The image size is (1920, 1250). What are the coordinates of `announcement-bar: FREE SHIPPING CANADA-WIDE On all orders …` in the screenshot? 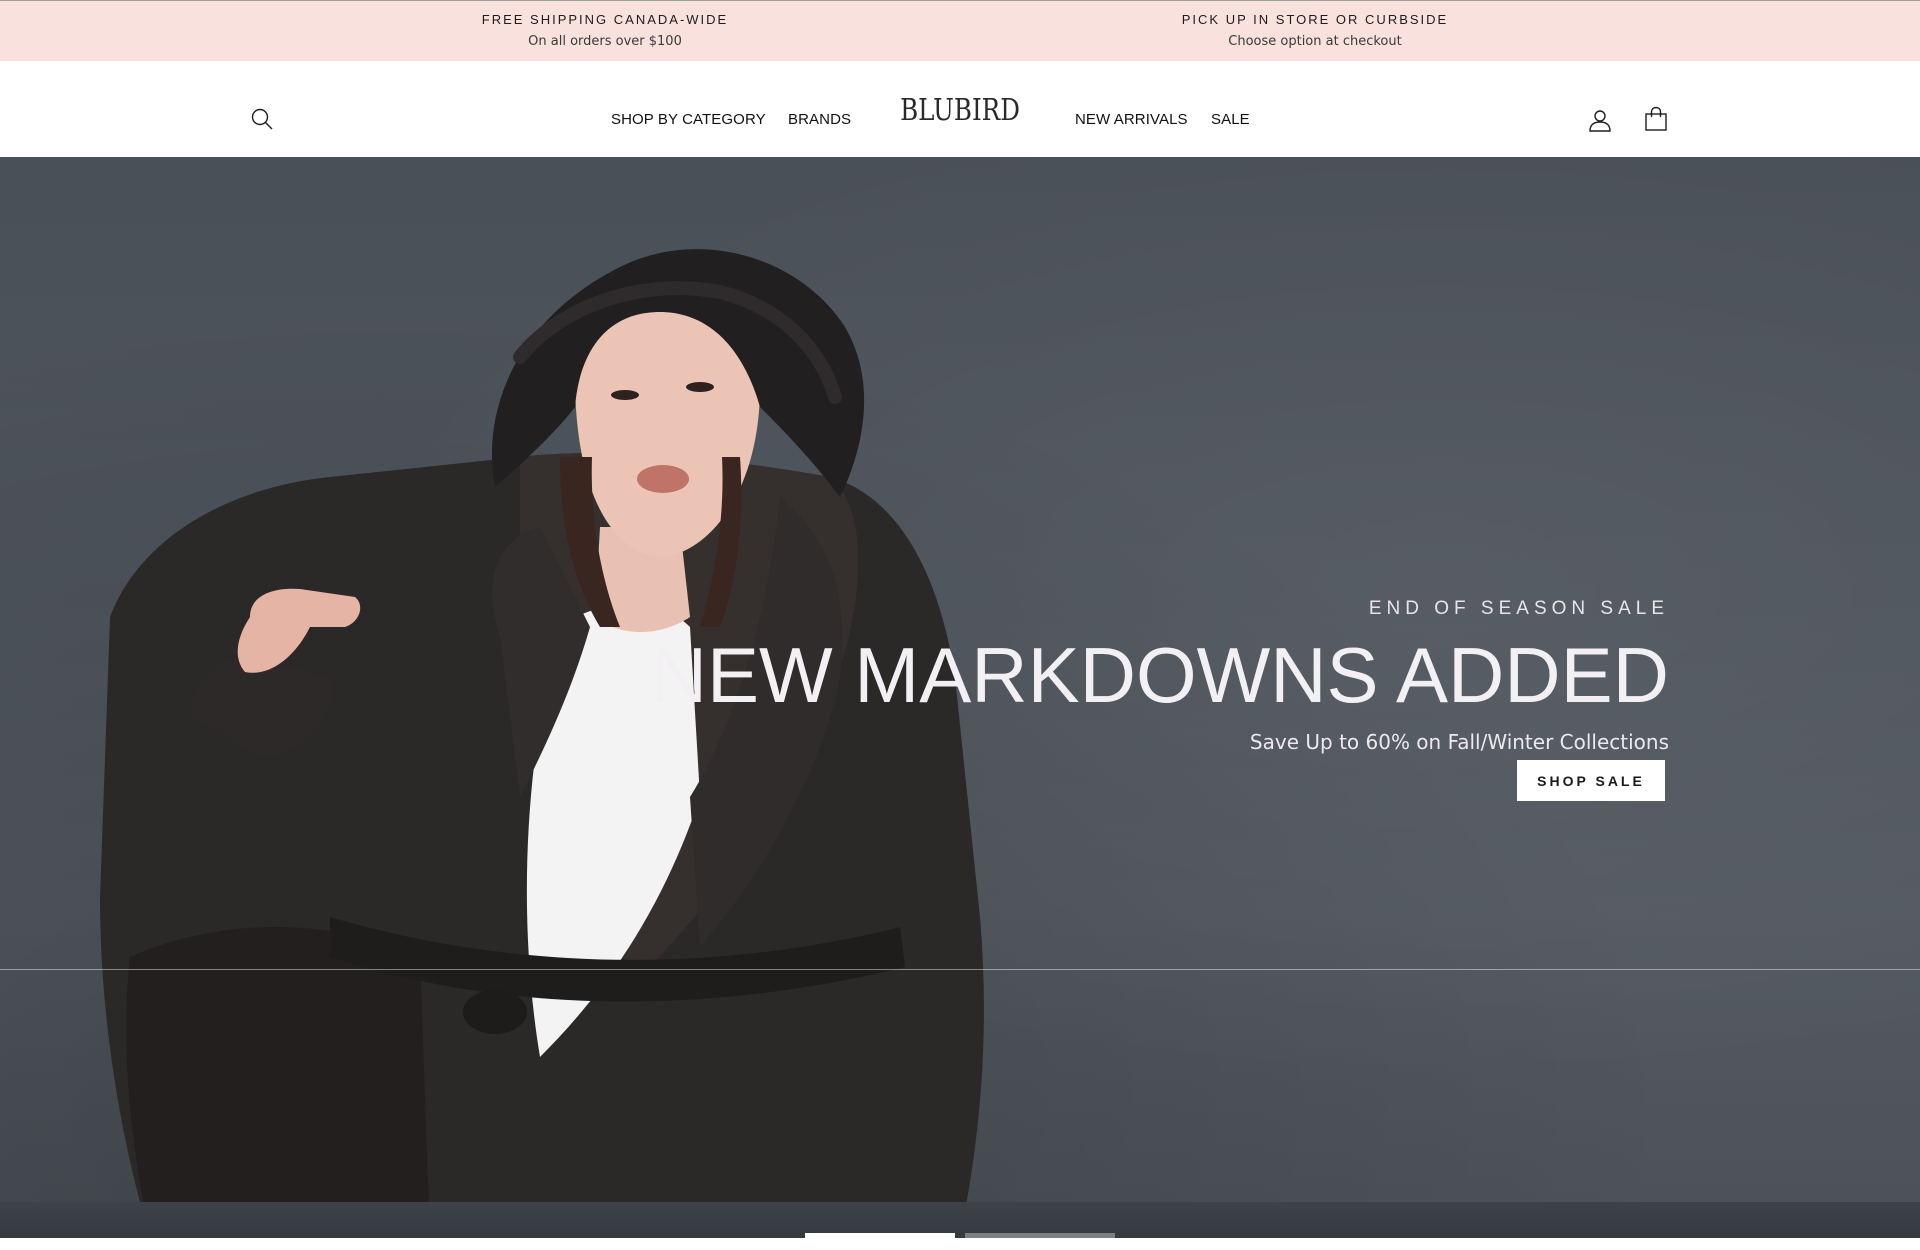 It's located at (960, 30).